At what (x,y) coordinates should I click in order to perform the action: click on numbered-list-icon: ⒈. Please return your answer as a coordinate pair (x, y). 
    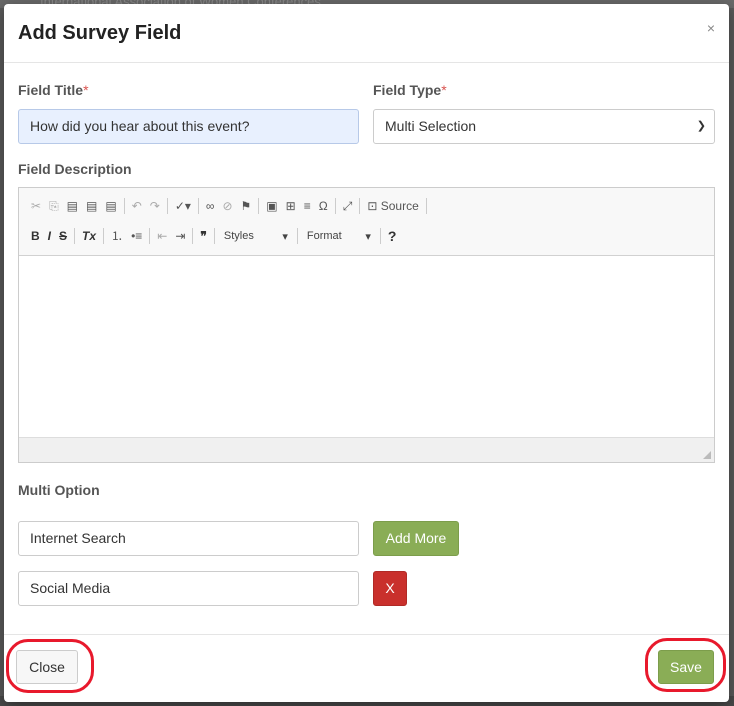
    Looking at the image, I should click on (117, 236).